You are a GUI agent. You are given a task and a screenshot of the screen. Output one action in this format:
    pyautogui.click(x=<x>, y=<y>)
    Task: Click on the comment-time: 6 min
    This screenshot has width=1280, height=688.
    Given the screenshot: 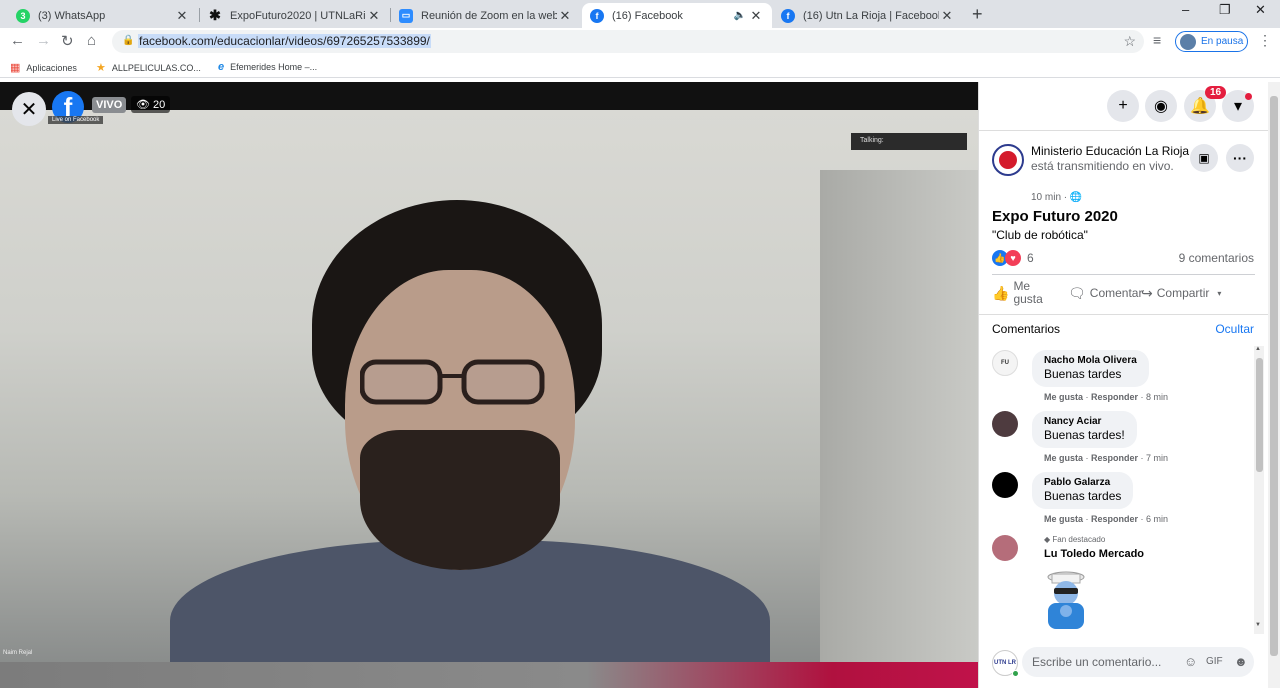 What is the action you would take?
    pyautogui.click(x=1157, y=519)
    